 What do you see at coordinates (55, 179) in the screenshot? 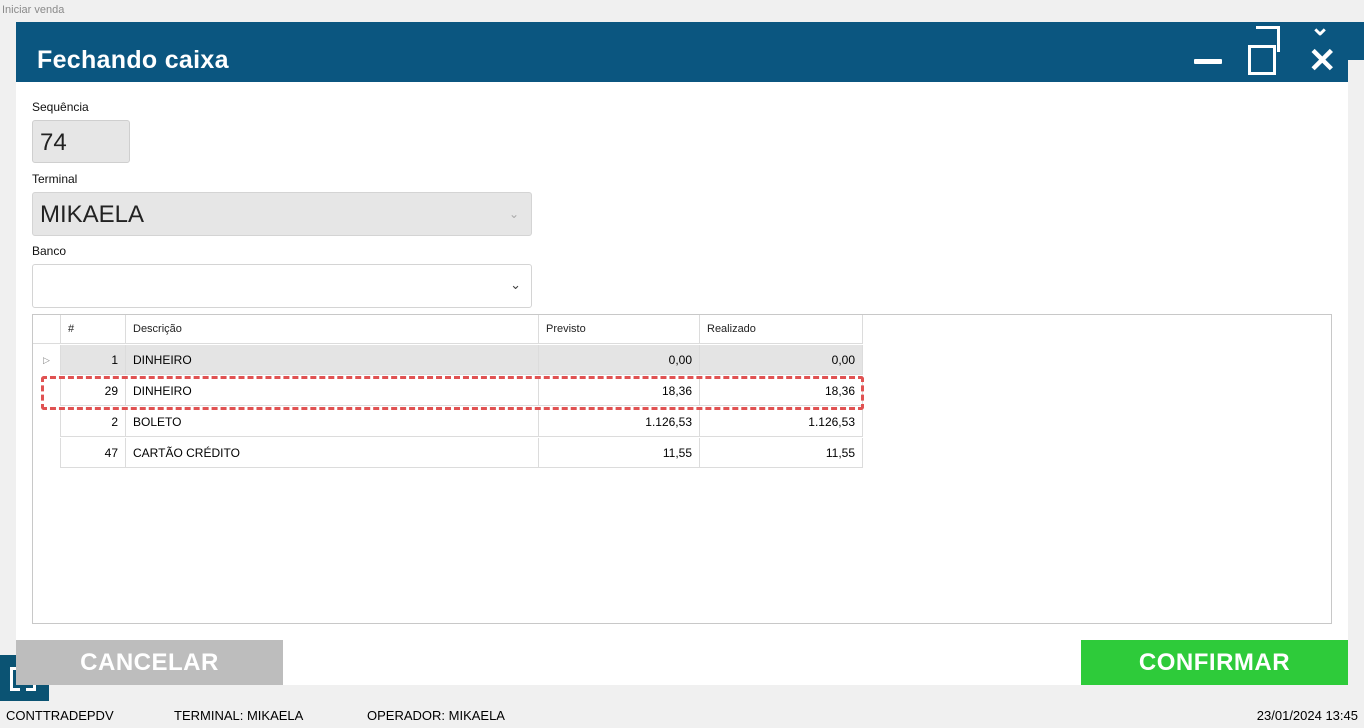
I see `terminal-label: Terminal` at bounding box center [55, 179].